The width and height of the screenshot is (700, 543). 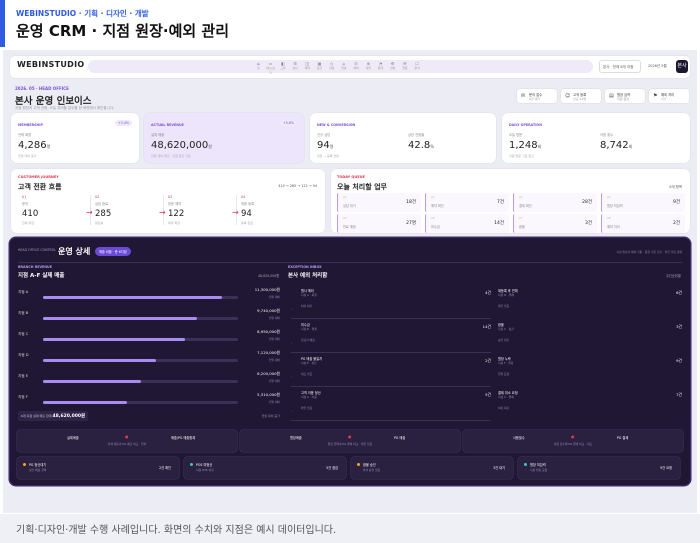 I want to click on tile-value: 3건, so click(x=588, y=223).